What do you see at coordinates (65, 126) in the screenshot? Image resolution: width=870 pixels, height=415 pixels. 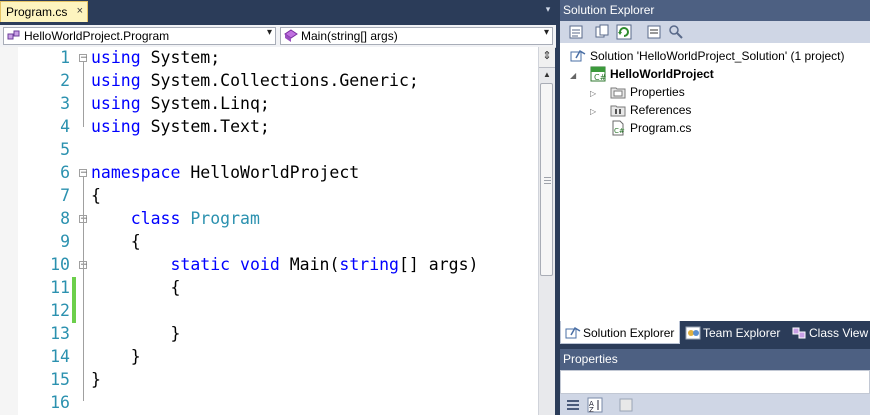 I see `line-number: 4` at bounding box center [65, 126].